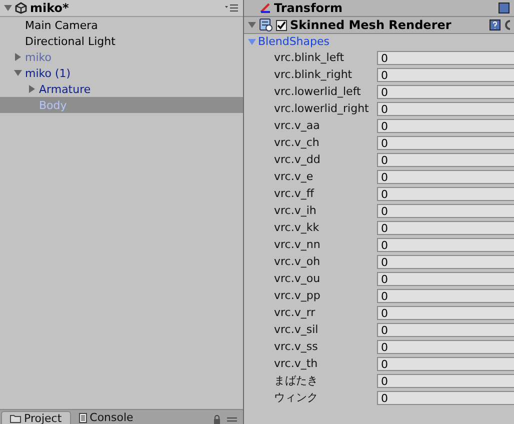  Describe the element at coordinates (296, 346) in the screenshot. I see `property-label: vrc.v_ss` at that location.